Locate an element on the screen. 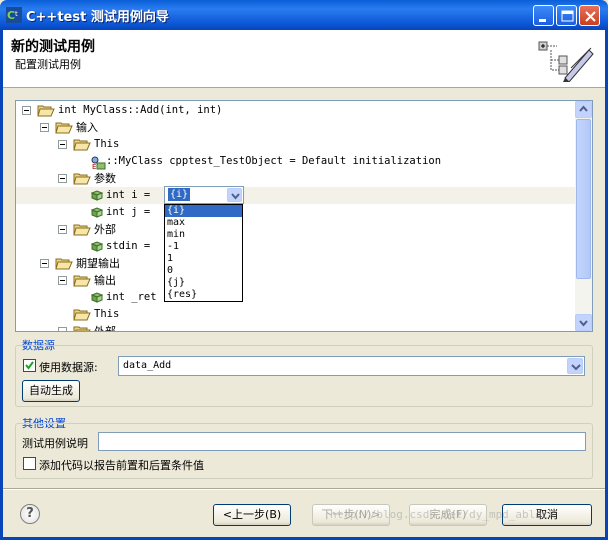 Image resolution: width=608 pixels, height=540 pixels. minimize-button is located at coordinates (543, 15).